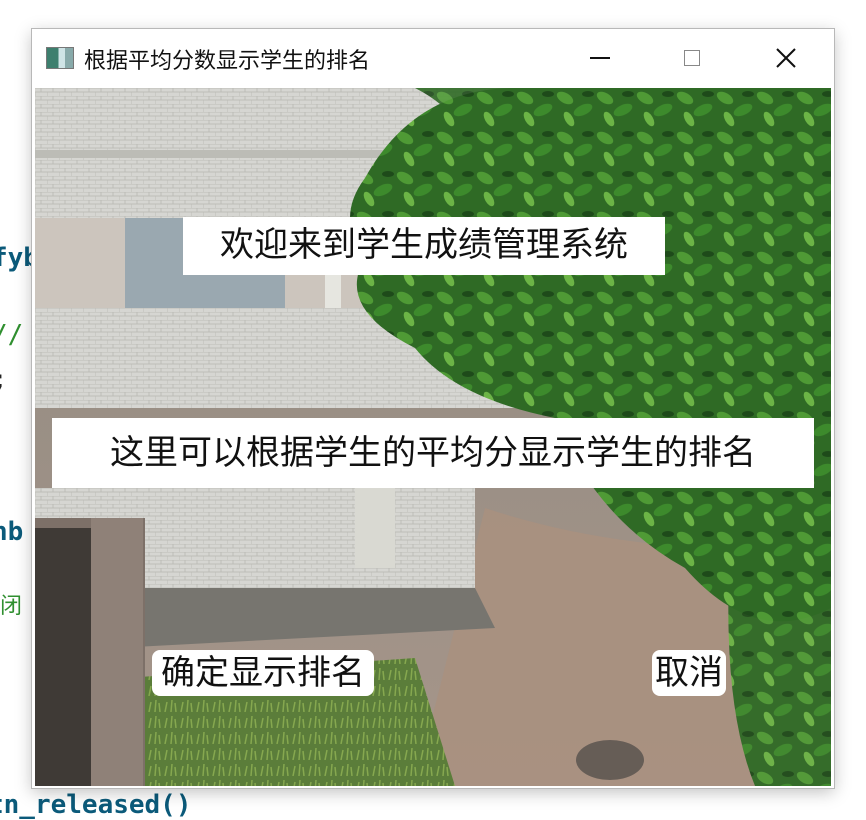 The image size is (866, 820). I want to click on title-bar: 根据平均分数显示学生的排名, so click(433, 58).